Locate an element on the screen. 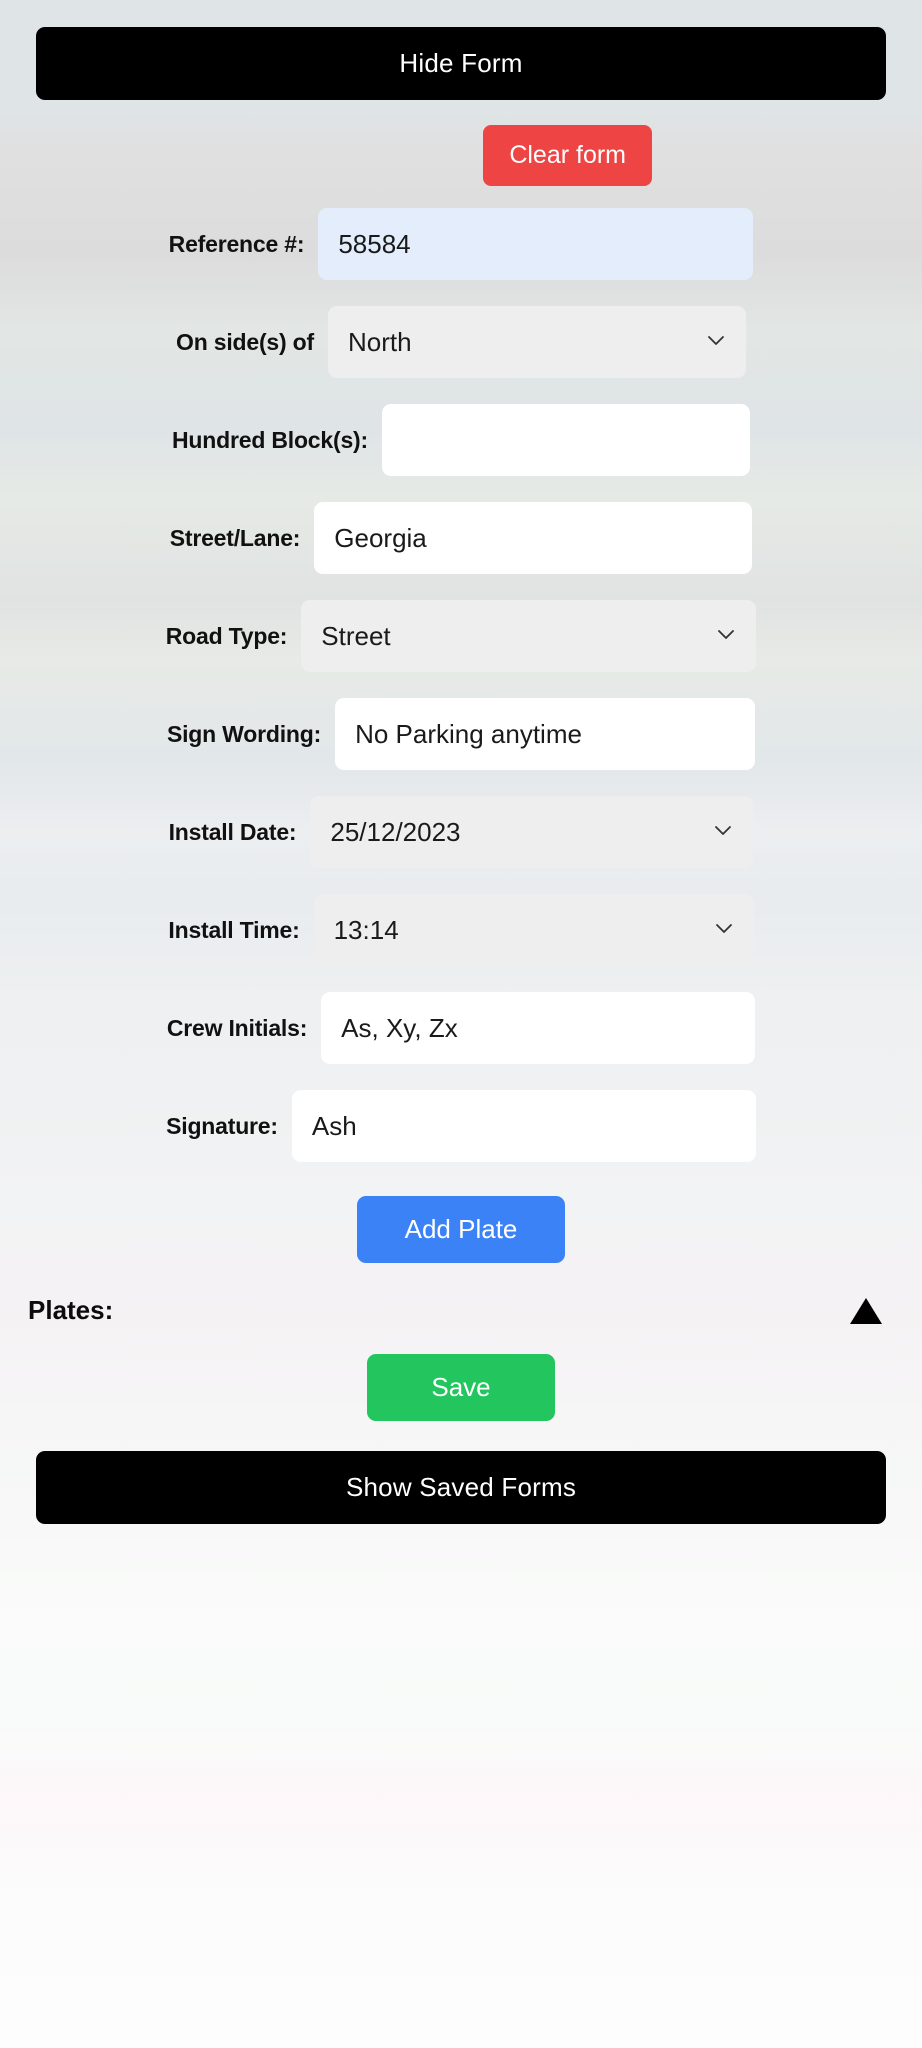 The image size is (922, 2048). form-row: Crew Initials: is located at coordinates (461, 1028).